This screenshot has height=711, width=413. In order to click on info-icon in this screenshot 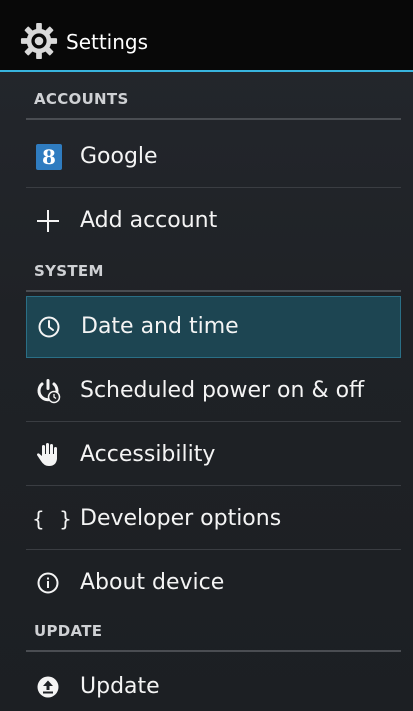, I will do `click(48, 583)`.